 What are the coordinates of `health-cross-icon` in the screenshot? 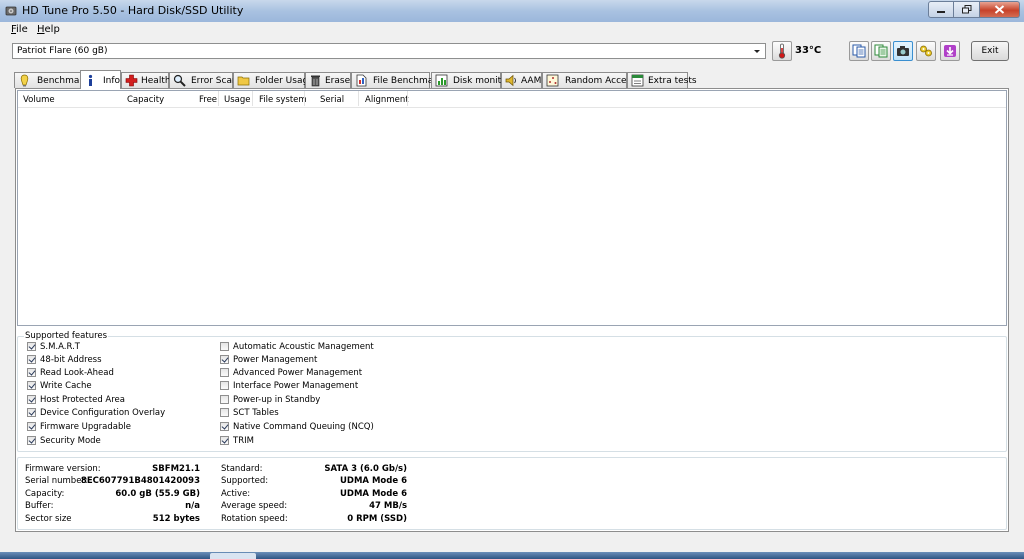 It's located at (131, 80).